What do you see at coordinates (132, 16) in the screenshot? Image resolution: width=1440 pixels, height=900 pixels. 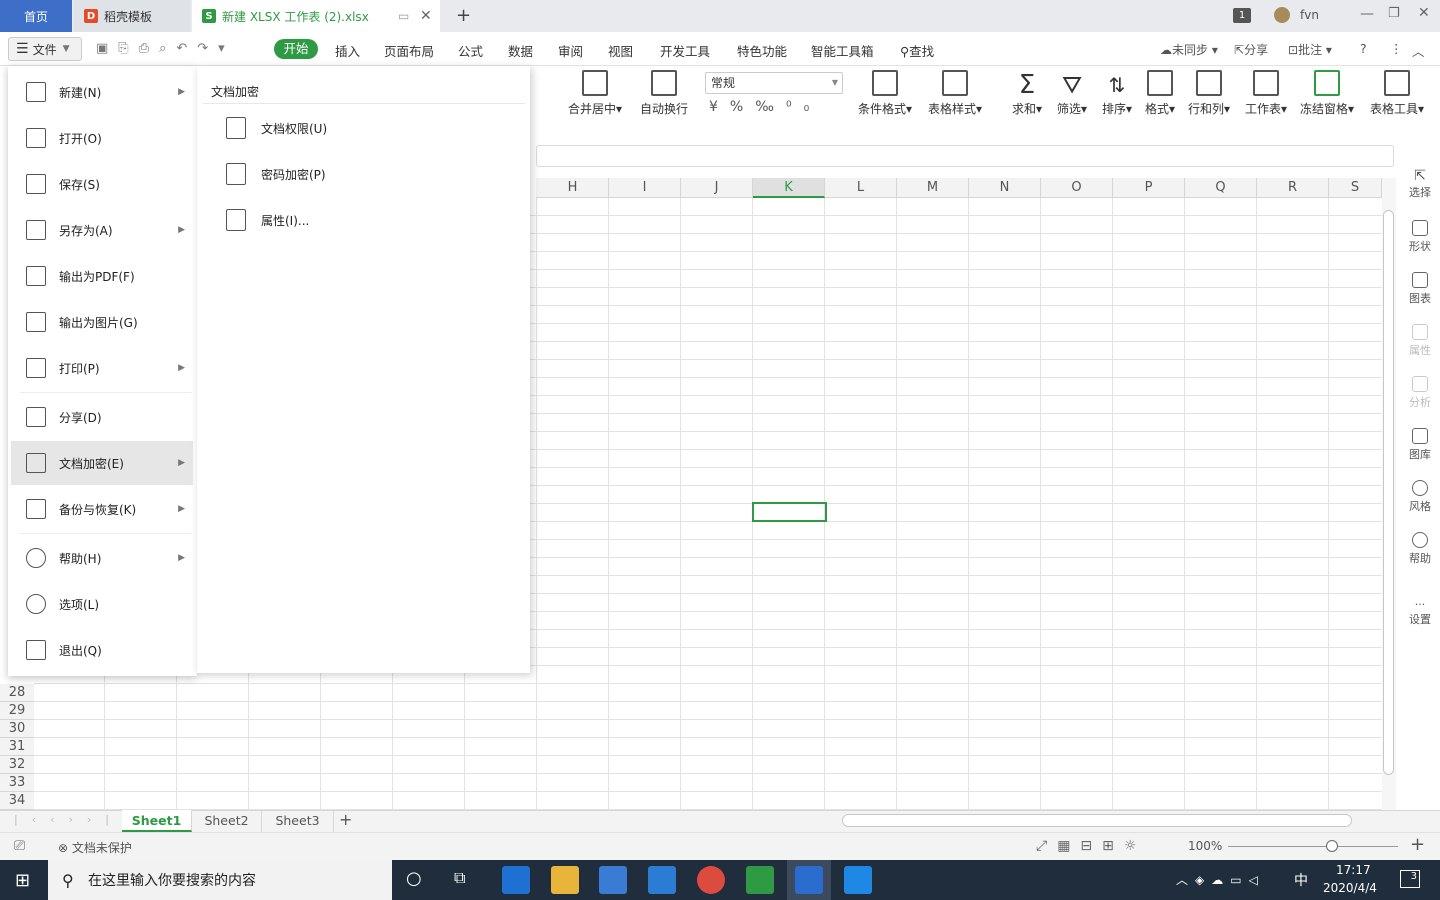 I see `tab-daoke: D 稻壳模板` at bounding box center [132, 16].